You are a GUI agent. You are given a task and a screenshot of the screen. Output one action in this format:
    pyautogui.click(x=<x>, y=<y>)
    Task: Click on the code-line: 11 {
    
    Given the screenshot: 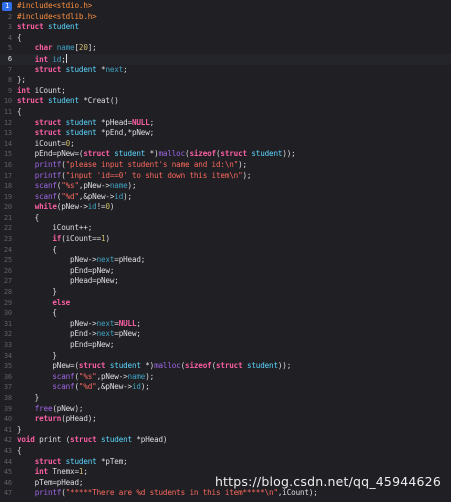 What is the action you would take?
    pyautogui.click(x=225, y=112)
    